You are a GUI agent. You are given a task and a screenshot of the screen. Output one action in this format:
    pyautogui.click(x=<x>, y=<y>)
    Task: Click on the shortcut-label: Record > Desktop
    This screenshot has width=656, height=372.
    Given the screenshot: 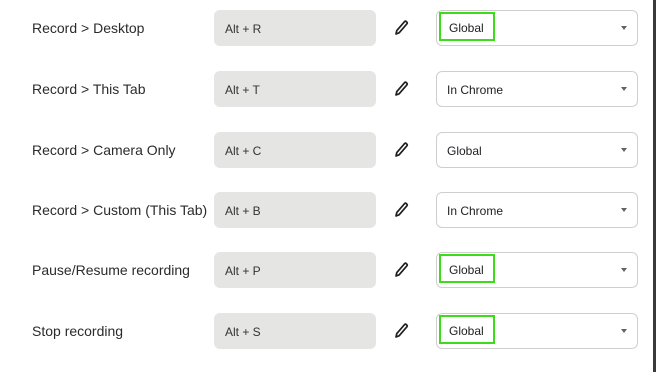 What is the action you would take?
    pyautogui.click(x=88, y=28)
    